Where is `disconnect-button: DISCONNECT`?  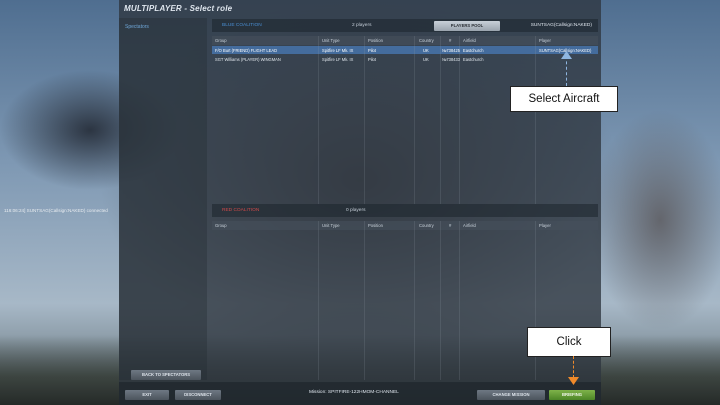 disconnect-button: DISCONNECT is located at coordinates (198, 395).